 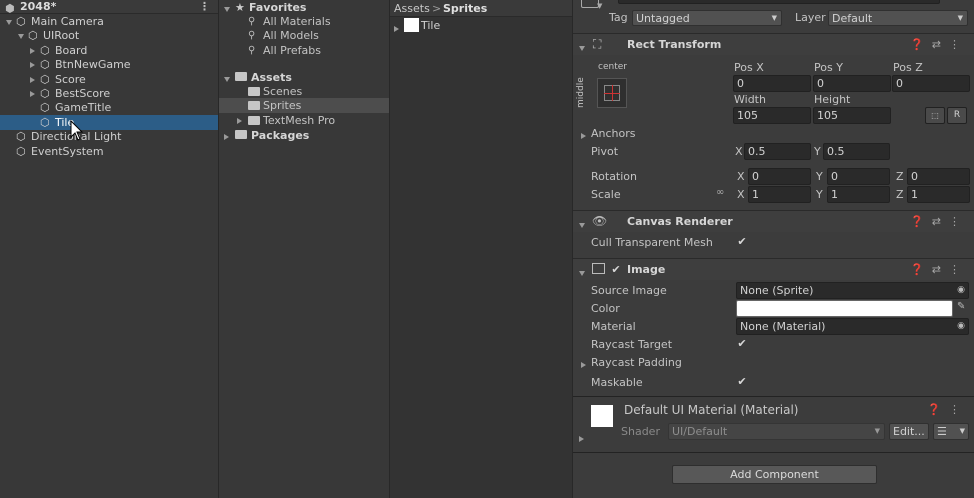 I want to click on anchor-preset-button, so click(x=612, y=93).